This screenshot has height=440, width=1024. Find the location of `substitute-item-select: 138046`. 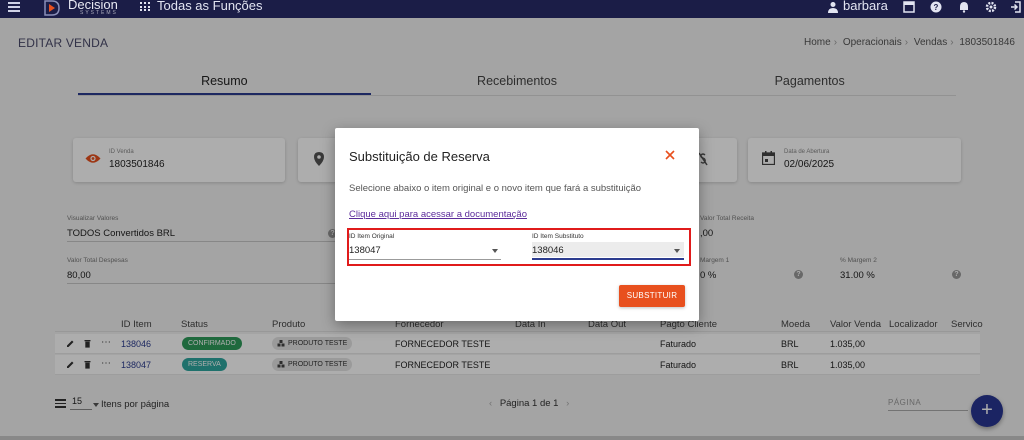

substitute-item-select: 138046 is located at coordinates (548, 250).